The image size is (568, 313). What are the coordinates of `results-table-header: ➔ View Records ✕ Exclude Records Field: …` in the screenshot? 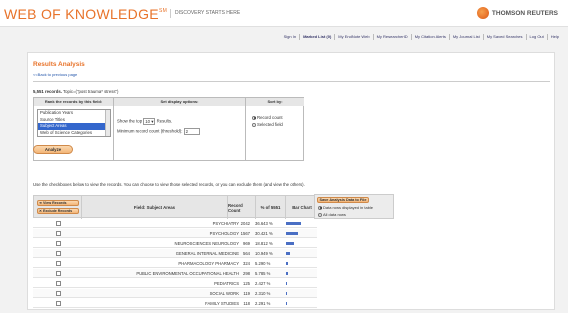 It's located at (175, 207).